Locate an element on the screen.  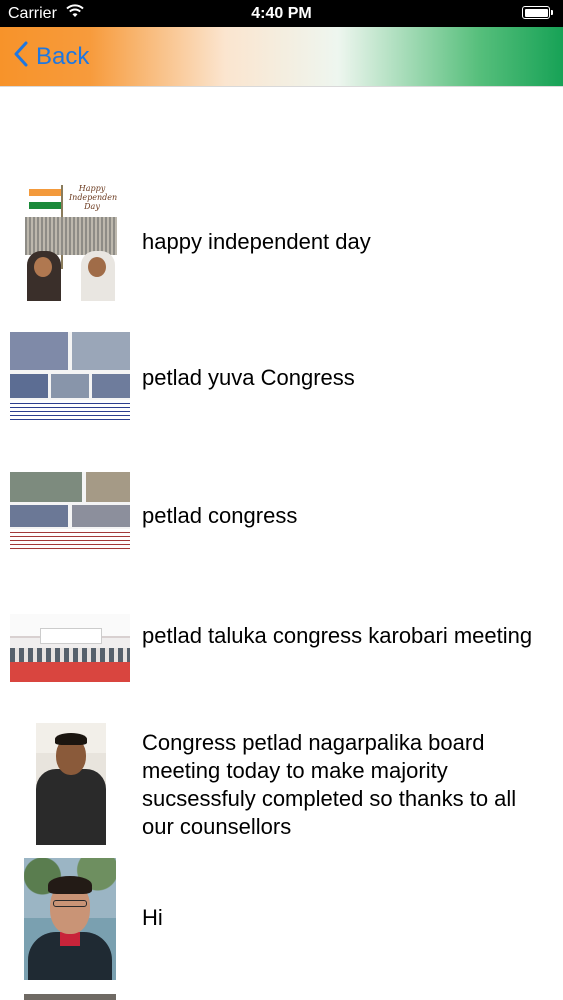
back-label: Back is located at coordinates (63, 56).